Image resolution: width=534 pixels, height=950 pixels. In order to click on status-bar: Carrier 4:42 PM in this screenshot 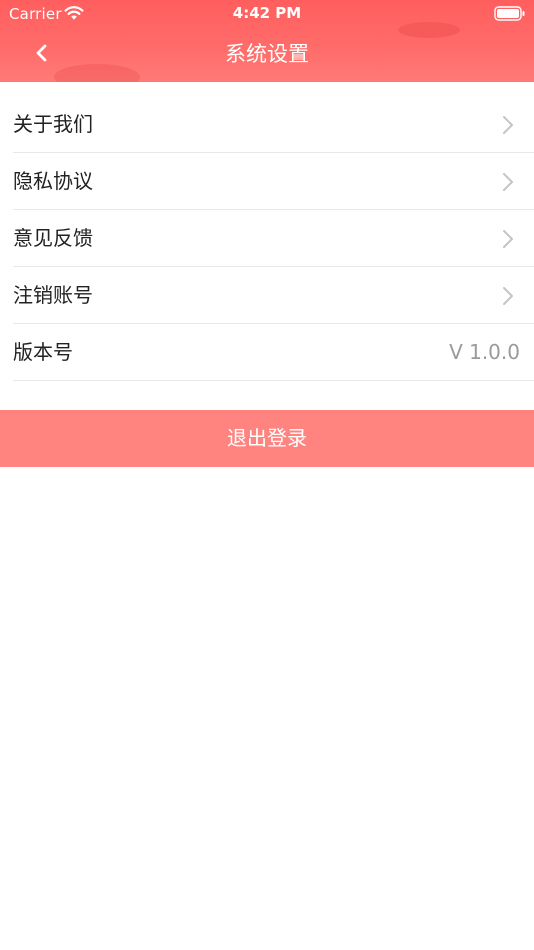, I will do `click(267, 14)`.